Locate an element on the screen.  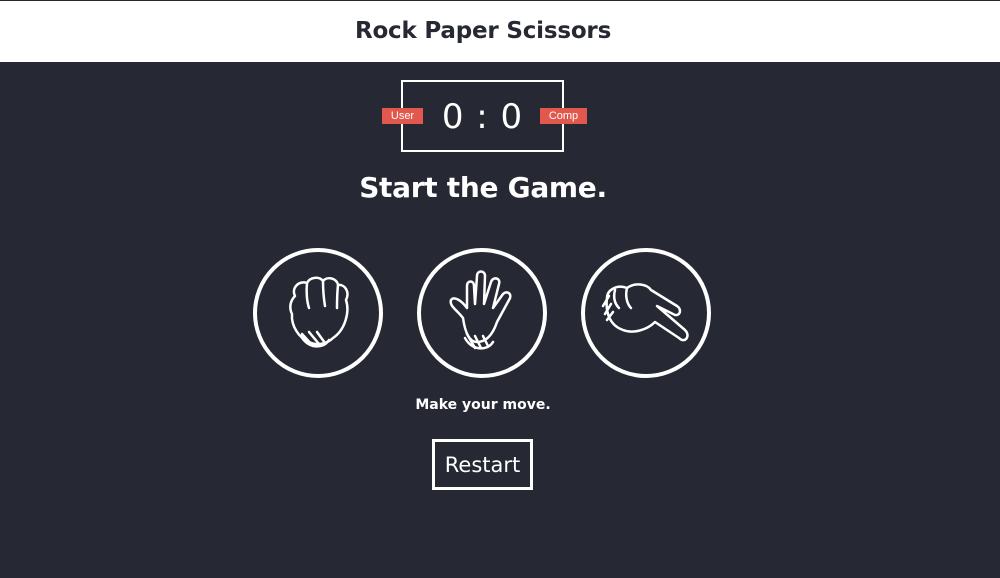
rock-fist-icon is located at coordinates (319, 312).